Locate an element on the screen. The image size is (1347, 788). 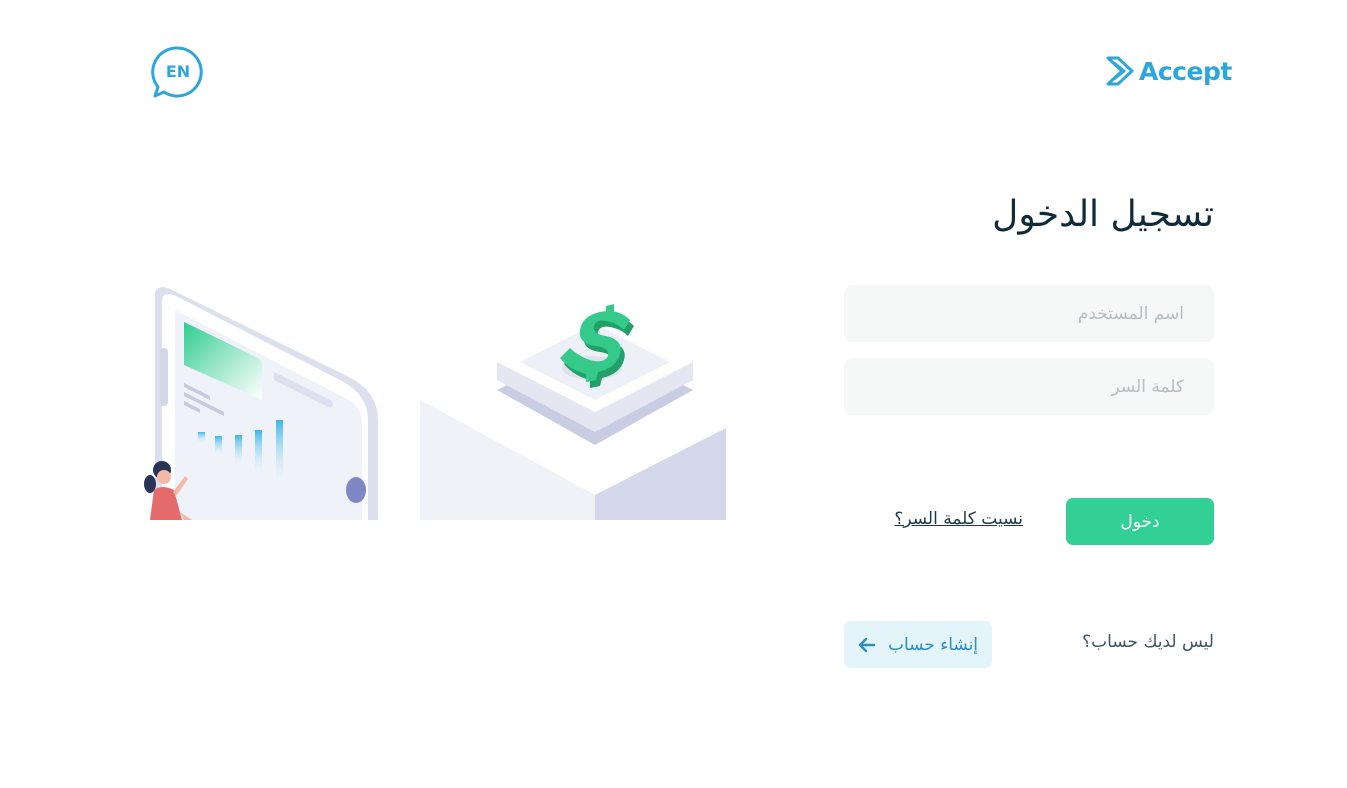
password-input is located at coordinates (1029, 386).